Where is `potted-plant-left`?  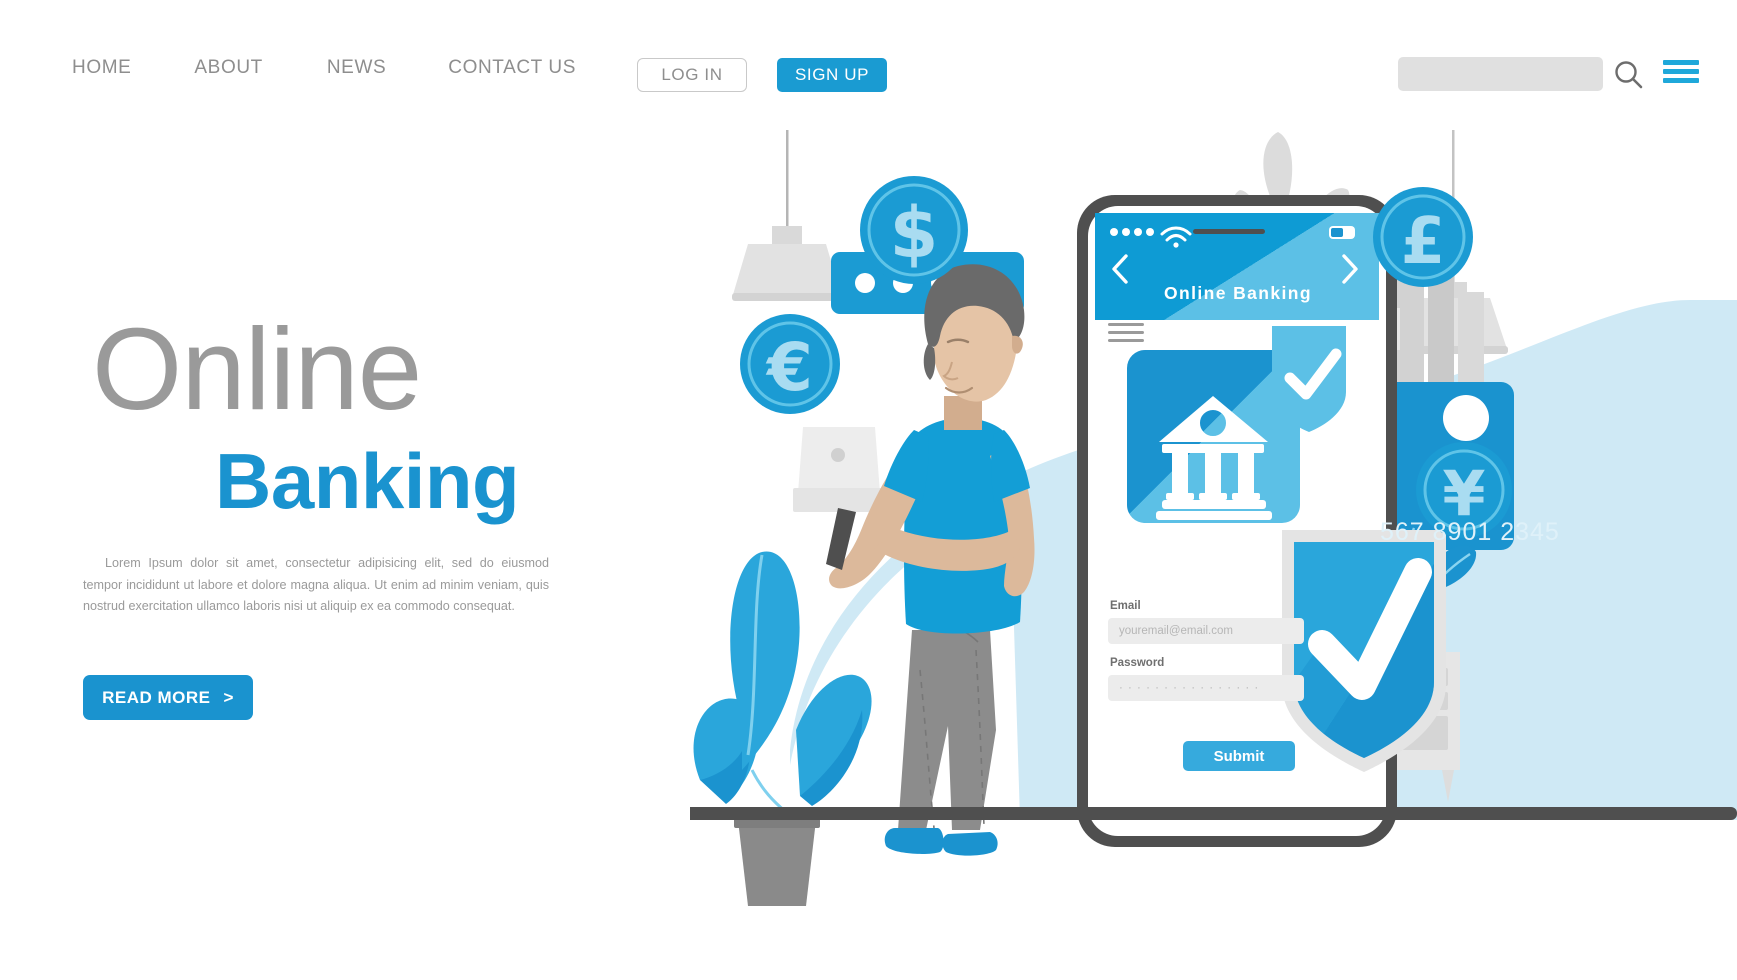
potted-plant-left is located at coordinates (782, 728).